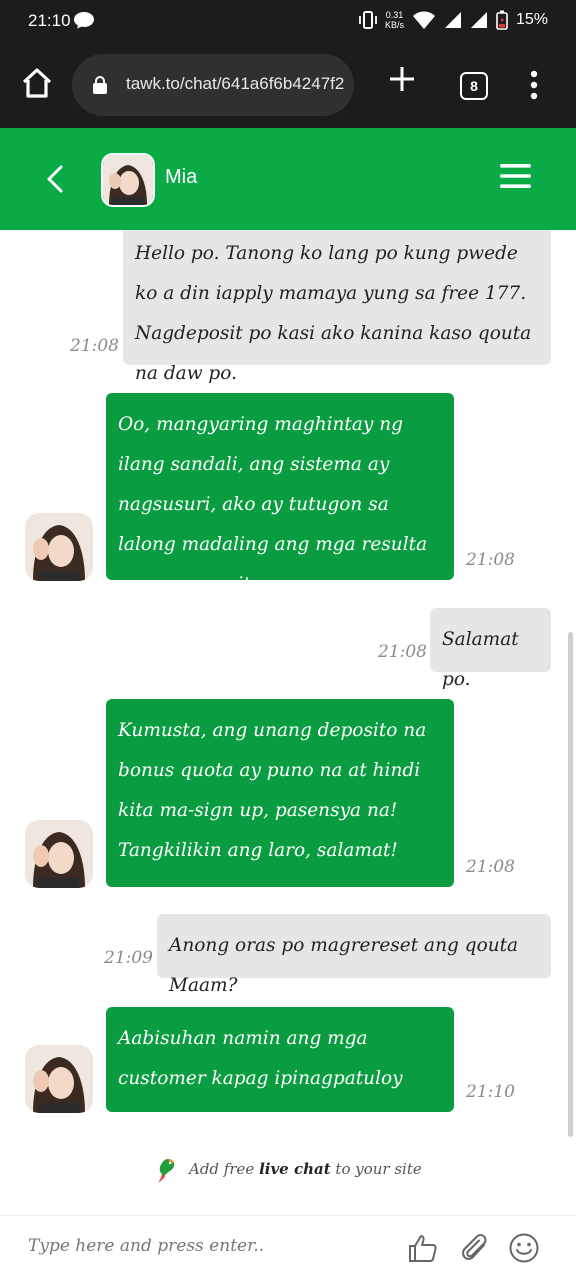 Image resolution: width=576 pixels, height=1281 pixels. What do you see at coordinates (423, 20) in the screenshot?
I see `wifi-icon` at bounding box center [423, 20].